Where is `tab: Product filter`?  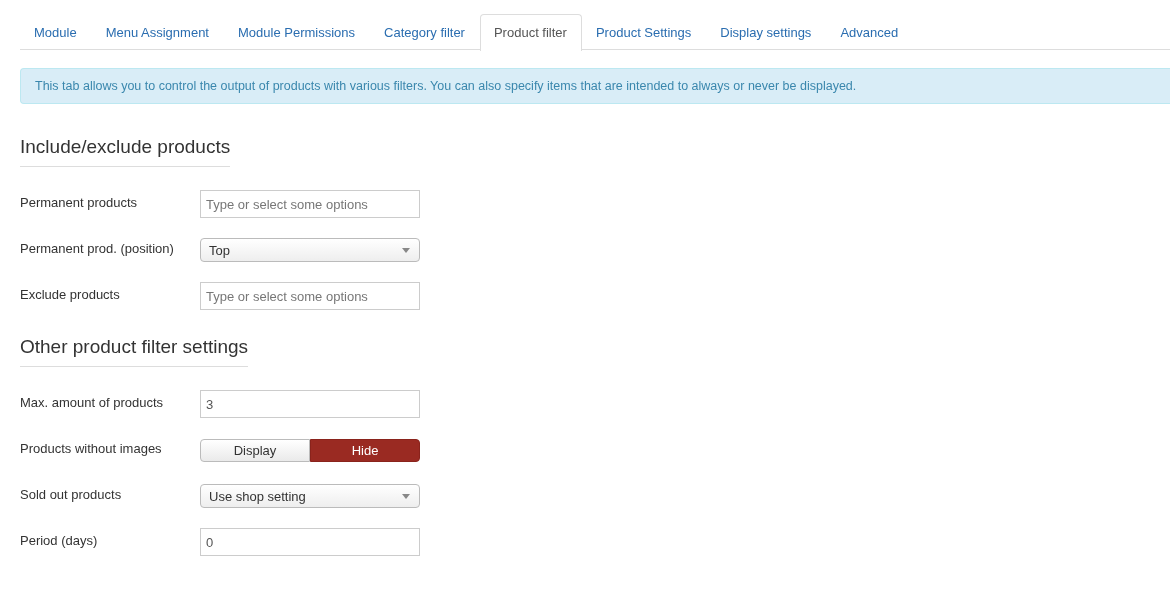
tab: Product filter is located at coordinates (530, 32).